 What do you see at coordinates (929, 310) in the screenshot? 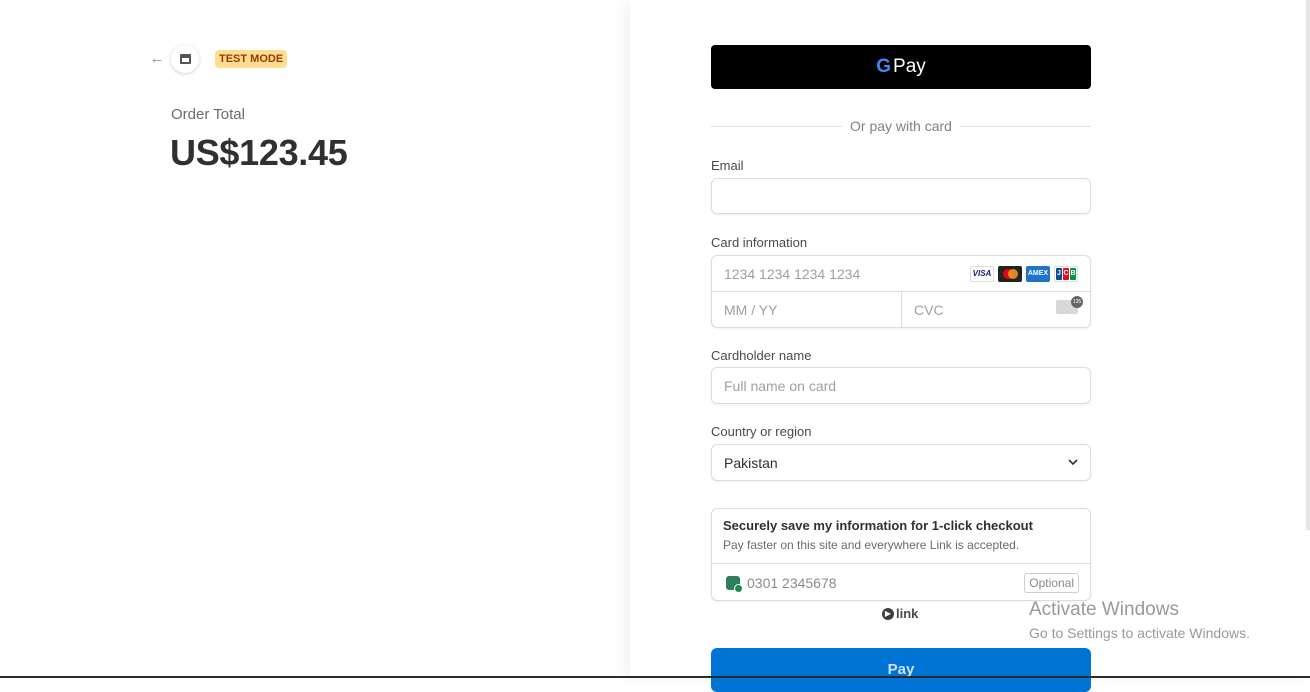
I see `cvc-placeholder: CVC` at bounding box center [929, 310].